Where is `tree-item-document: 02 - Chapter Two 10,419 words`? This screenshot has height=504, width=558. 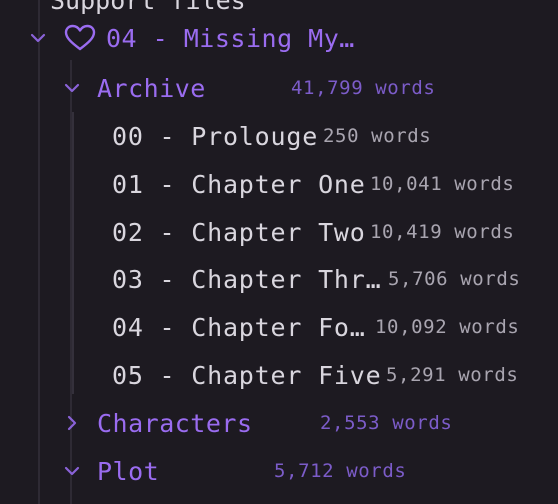 tree-item-document: 02 - Chapter Two 10,419 words is located at coordinates (279, 232).